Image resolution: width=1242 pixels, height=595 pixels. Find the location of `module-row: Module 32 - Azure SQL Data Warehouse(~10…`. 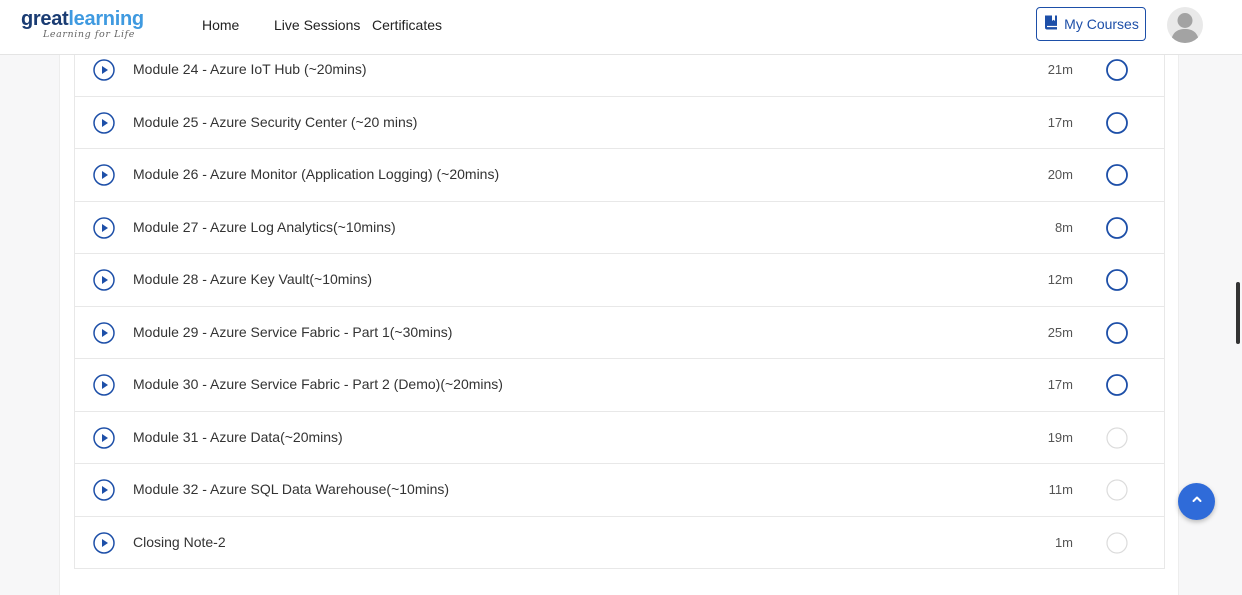

module-row: Module 32 - Azure SQL Data Warehouse(~10… is located at coordinates (619, 489).